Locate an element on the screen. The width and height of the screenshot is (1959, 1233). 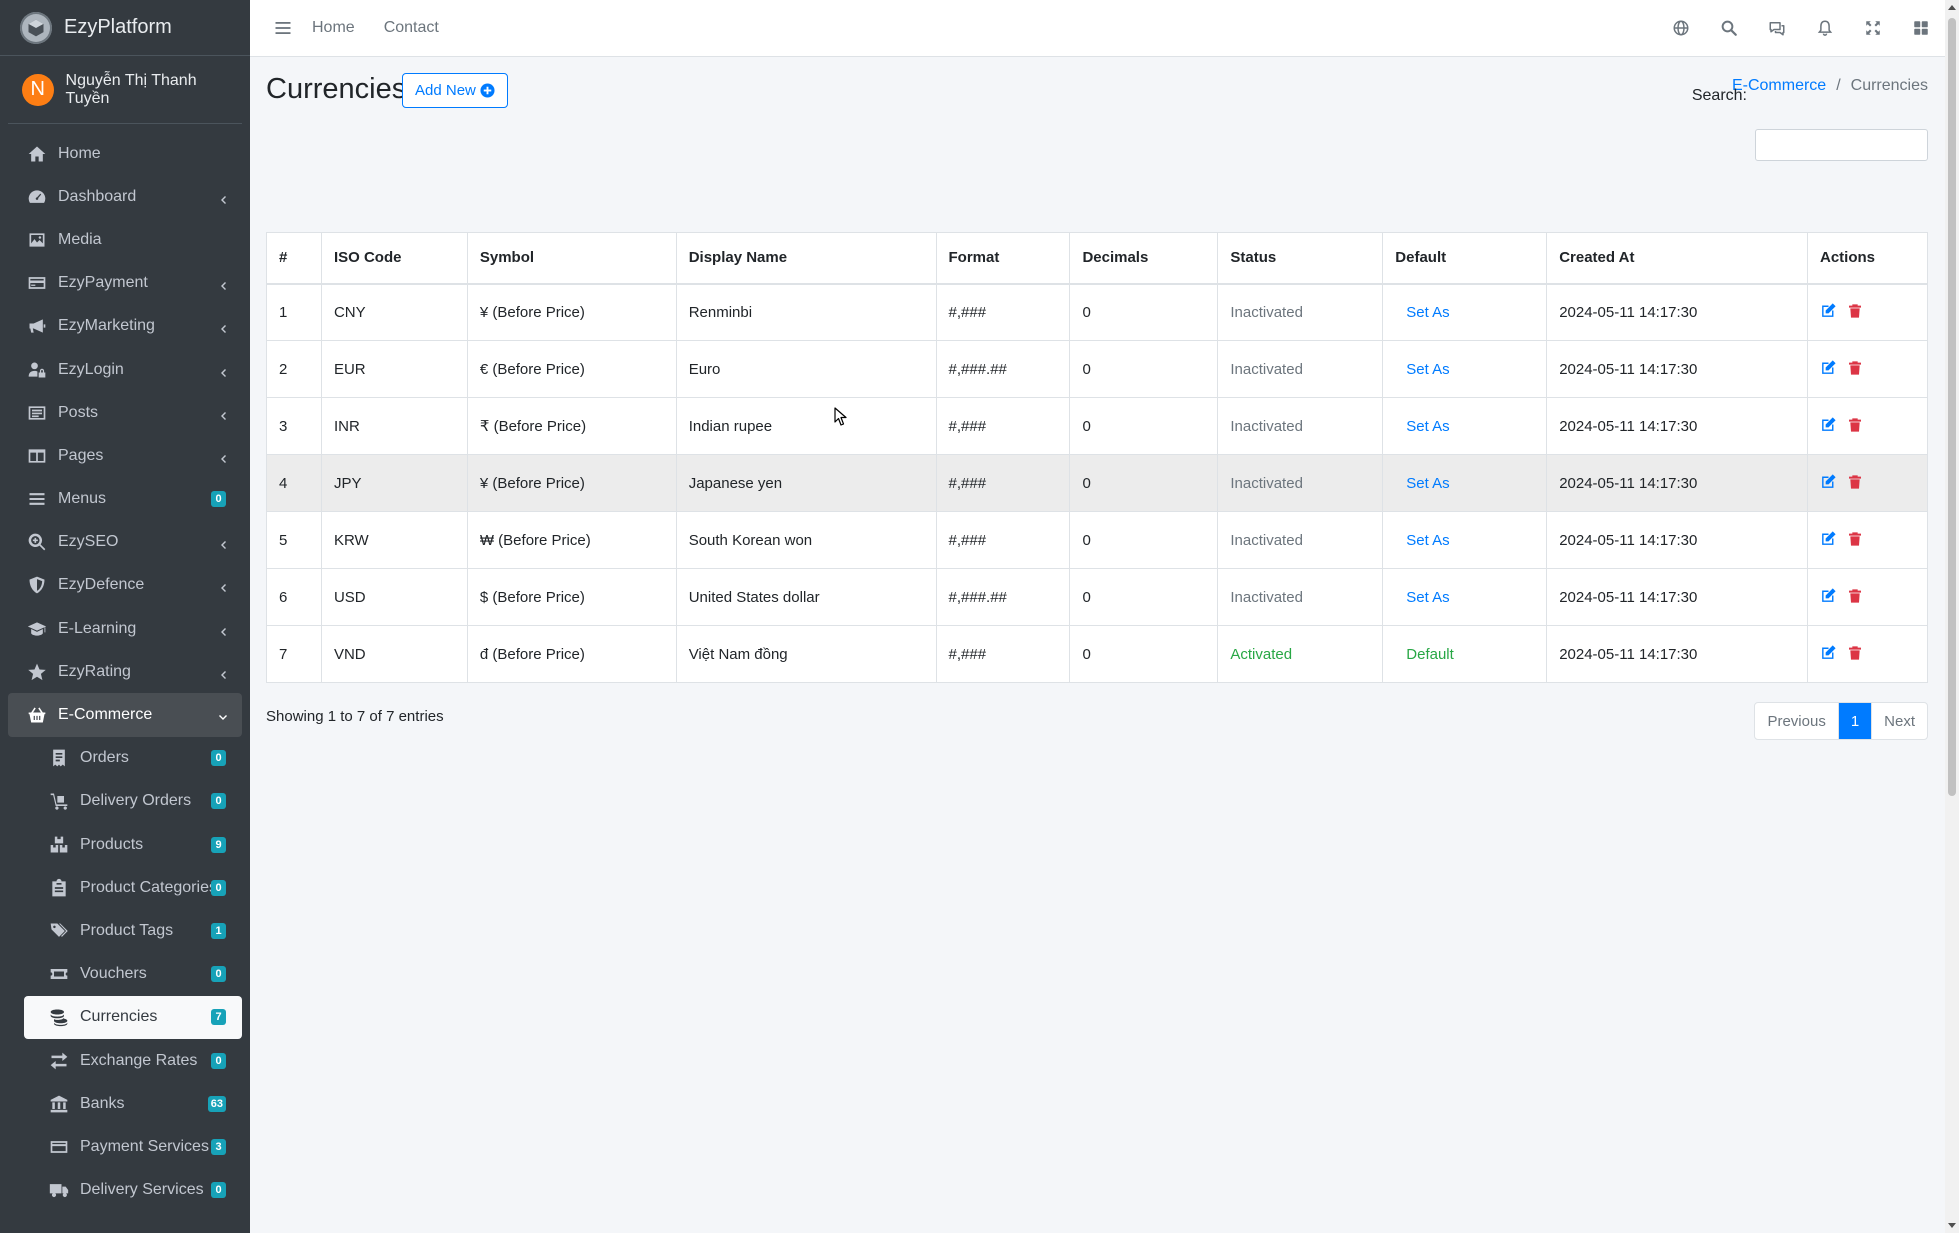
sidebar-item-delivery-orders: Delivery Orders 0 is located at coordinates (125, 801).